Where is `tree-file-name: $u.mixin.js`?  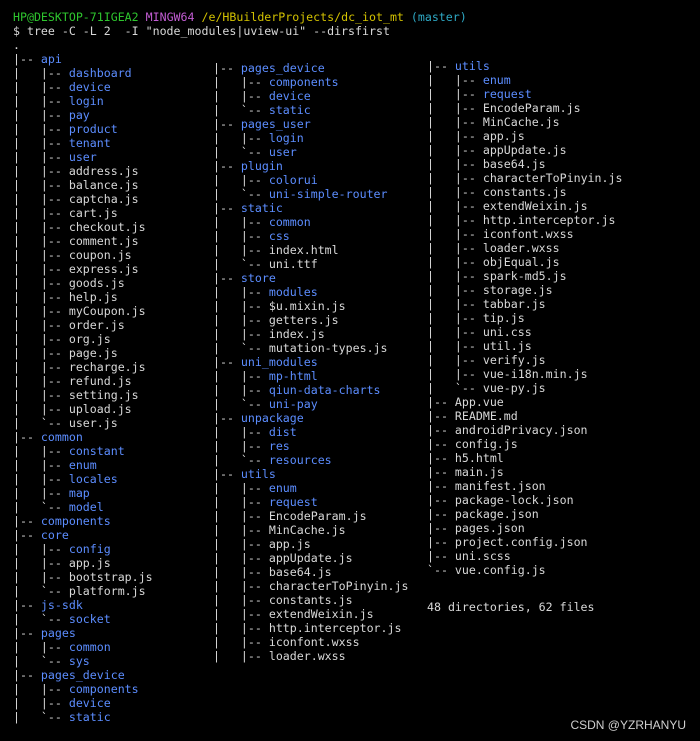
tree-file-name: $u.mixin.js is located at coordinates (307, 306).